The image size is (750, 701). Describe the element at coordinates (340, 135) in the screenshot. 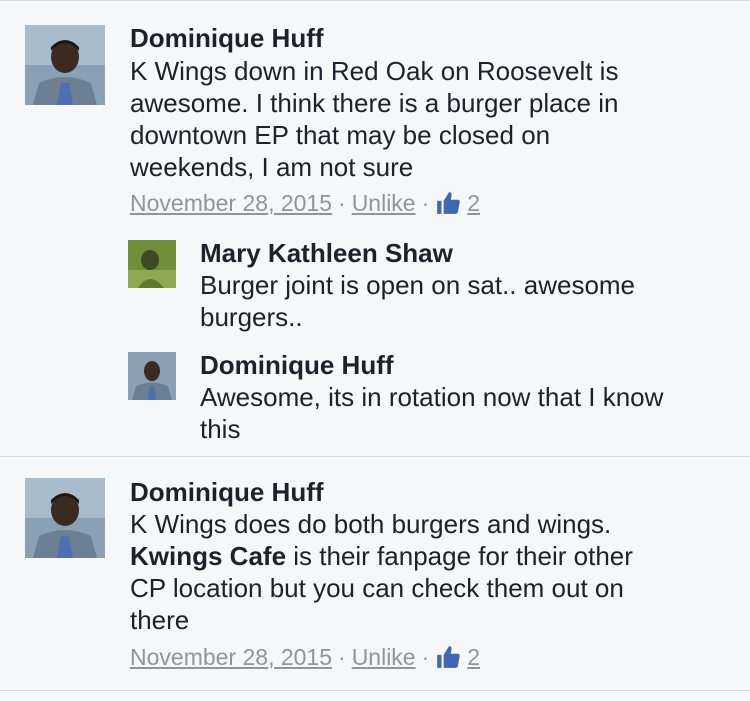

I see `comment-line: downtown EP that may be closed on` at that location.